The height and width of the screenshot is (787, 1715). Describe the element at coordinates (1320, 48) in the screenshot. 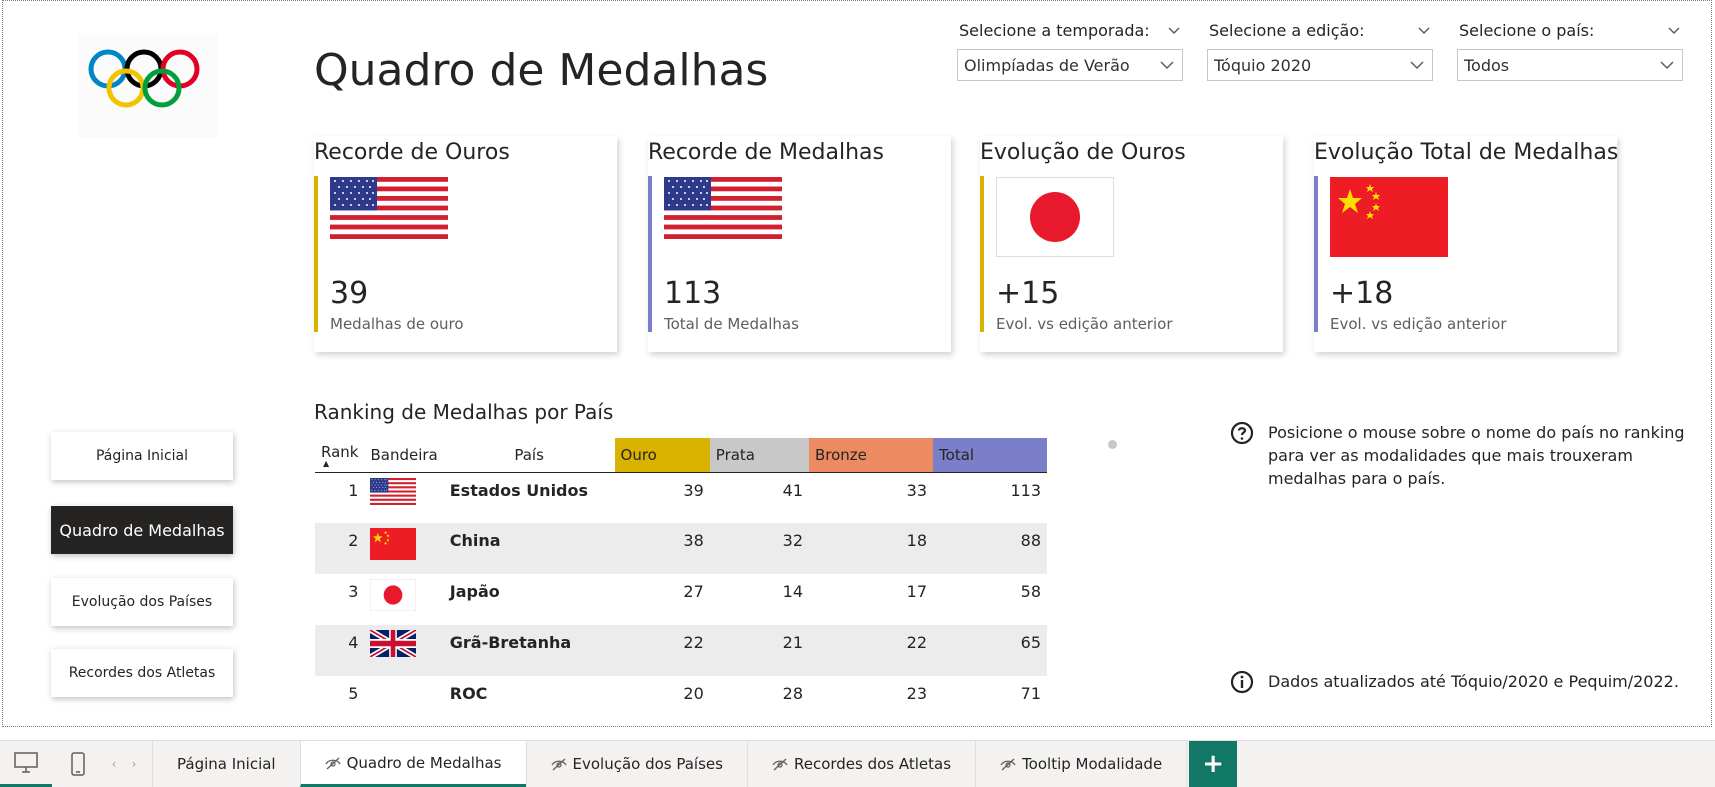

I see `edition-slicer: Selecione a edição: Tóquio 2020` at that location.